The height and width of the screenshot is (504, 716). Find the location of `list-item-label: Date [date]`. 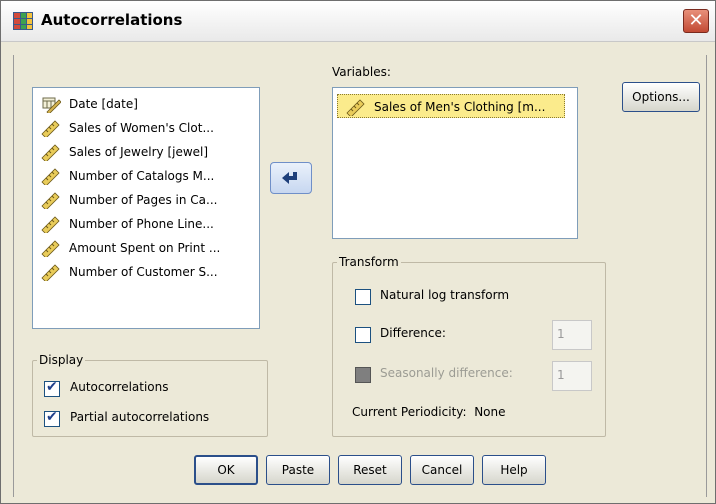

list-item-label: Date [date] is located at coordinates (103, 104).